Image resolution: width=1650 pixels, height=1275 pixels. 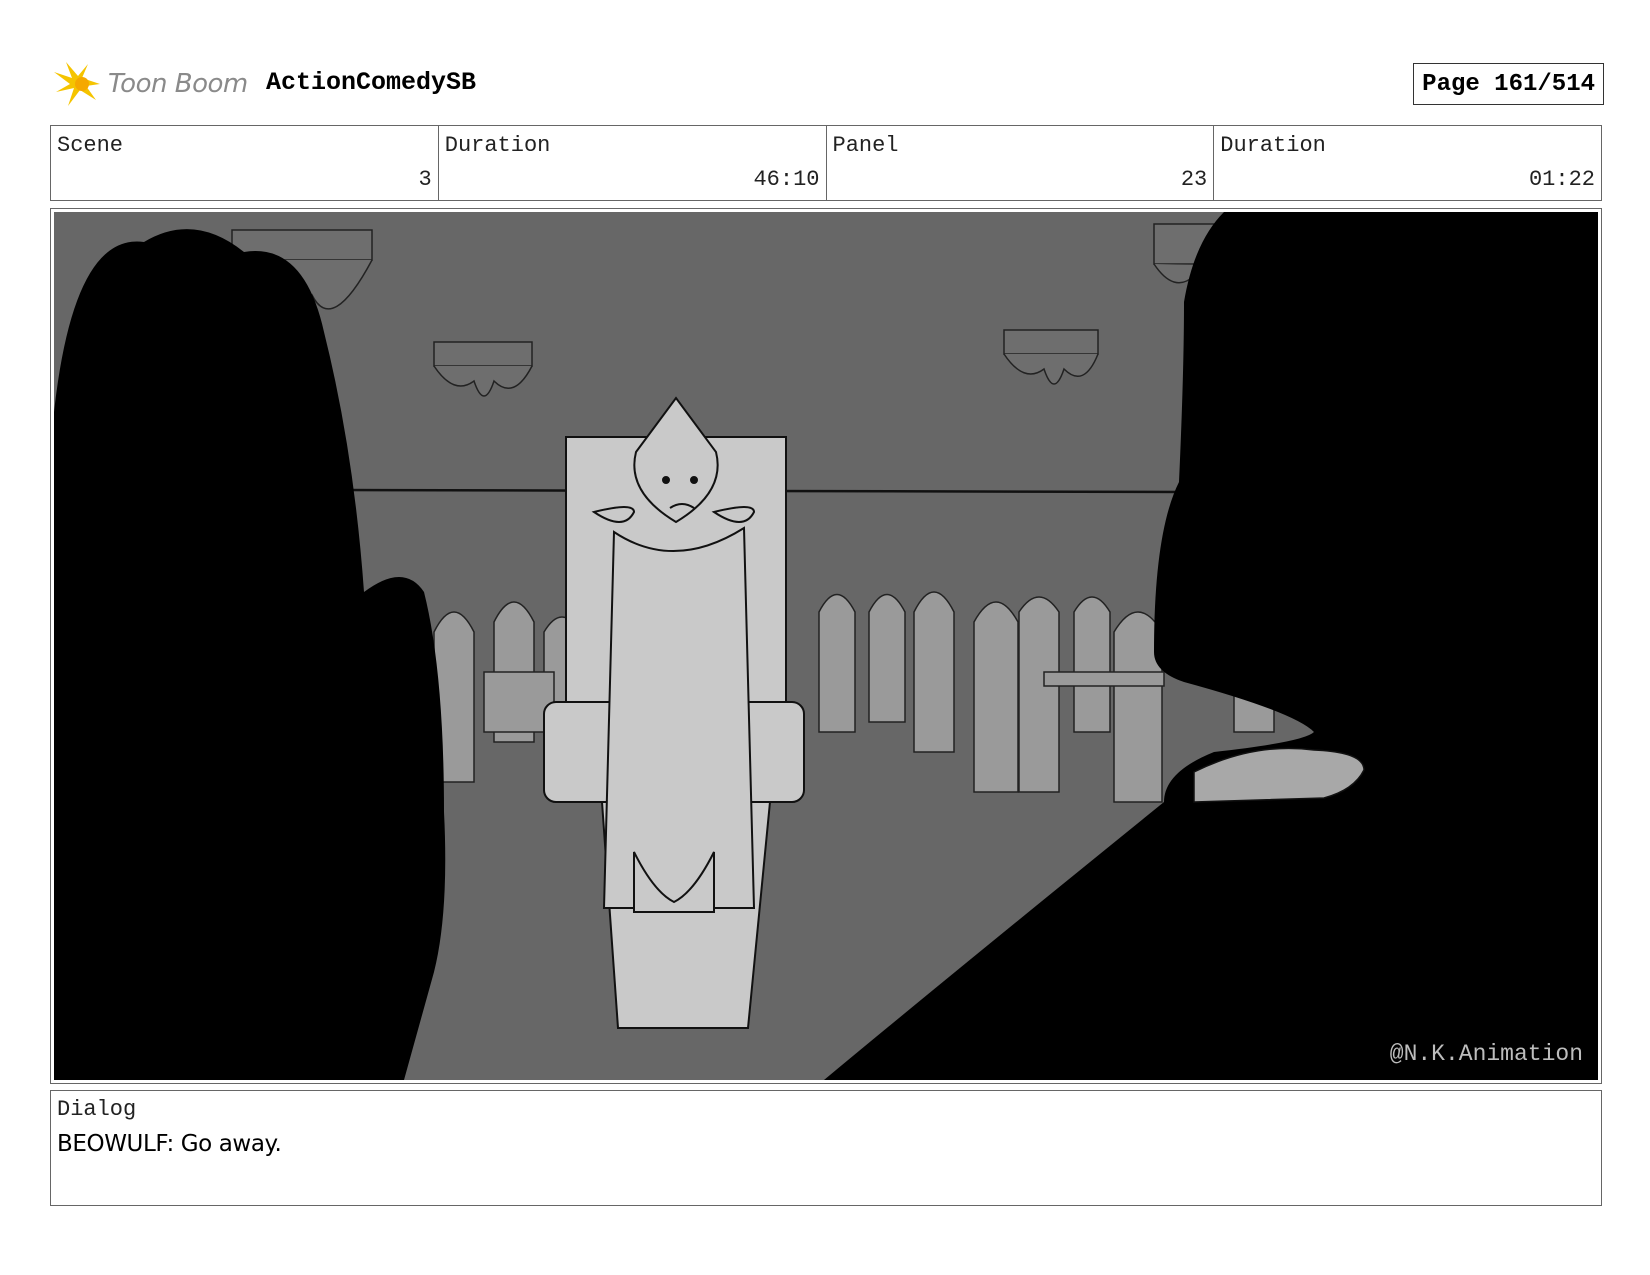 I want to click on dialog-label: Dialog, so click(x=97, y=1109).